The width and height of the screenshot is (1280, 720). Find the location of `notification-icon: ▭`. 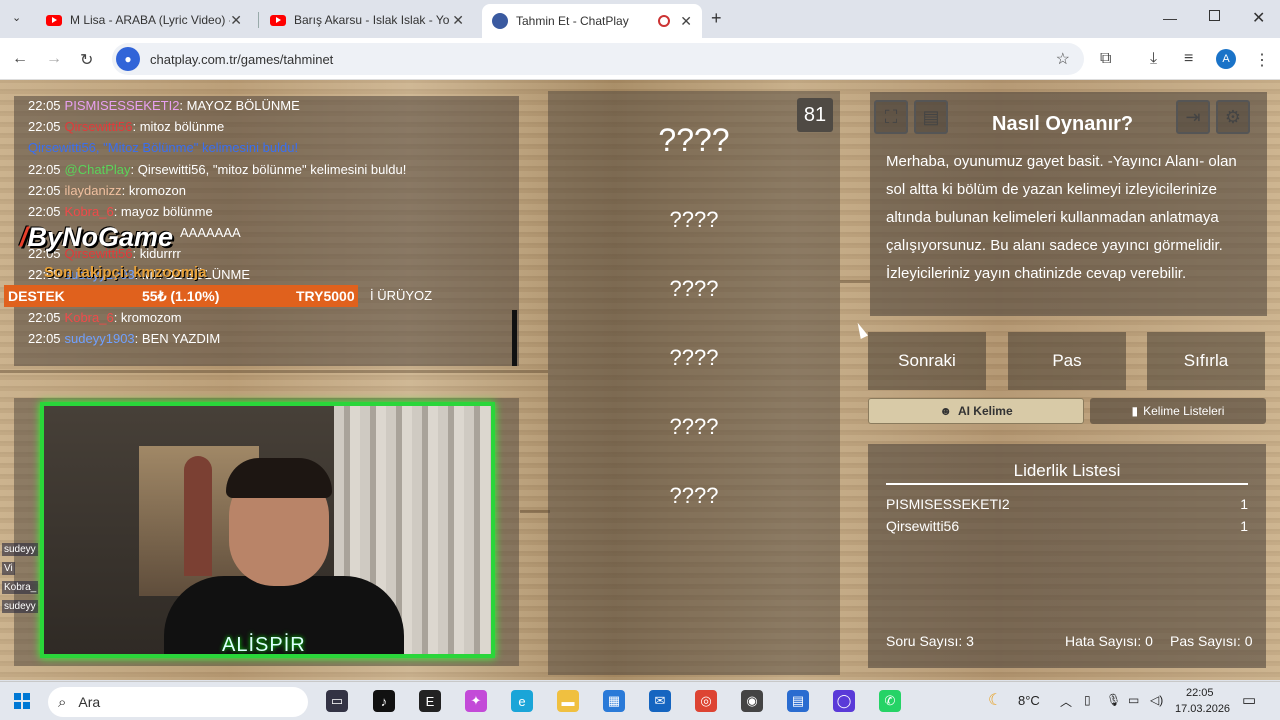

notification-icon: ▭ is located at coordinates (1249, 700).